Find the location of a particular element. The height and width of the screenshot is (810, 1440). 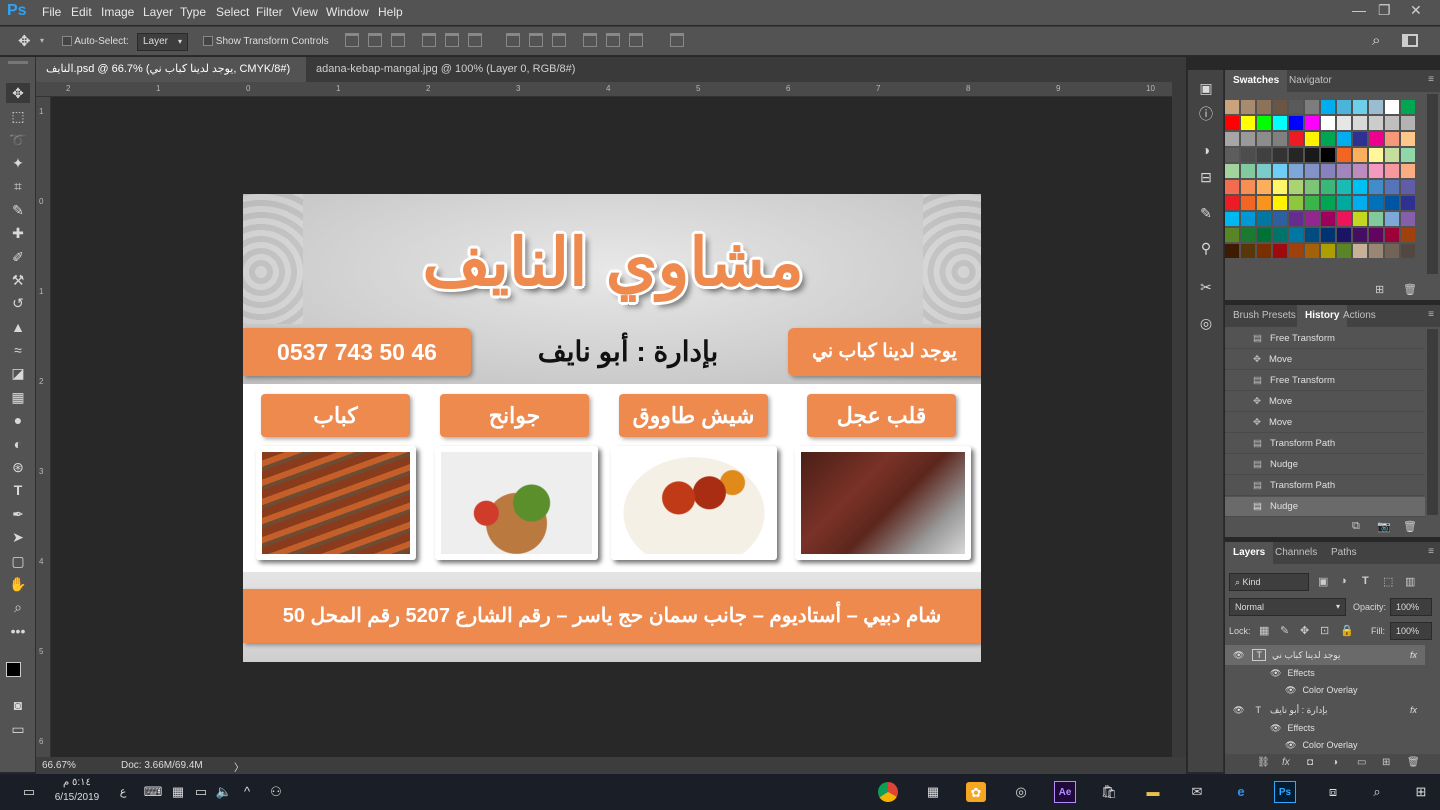

eraser-tool-icon: ◪ is located at coordinates (18, 373).